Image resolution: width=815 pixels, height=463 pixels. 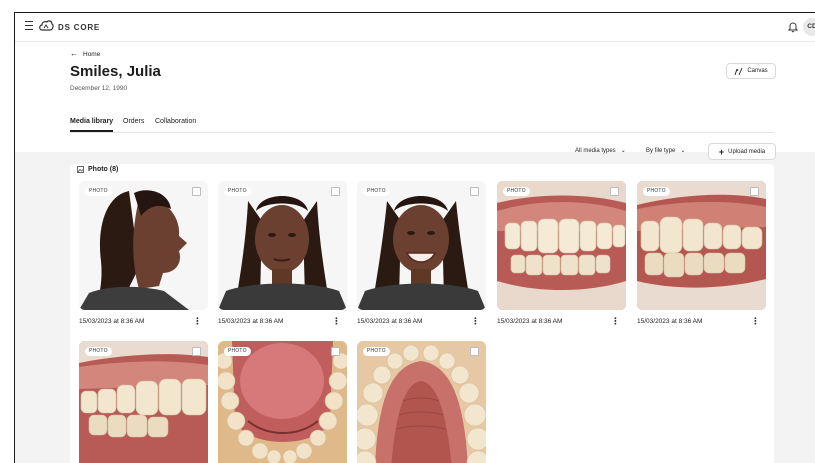 I want to click on profile-face-image, so click(x=143, y=245).